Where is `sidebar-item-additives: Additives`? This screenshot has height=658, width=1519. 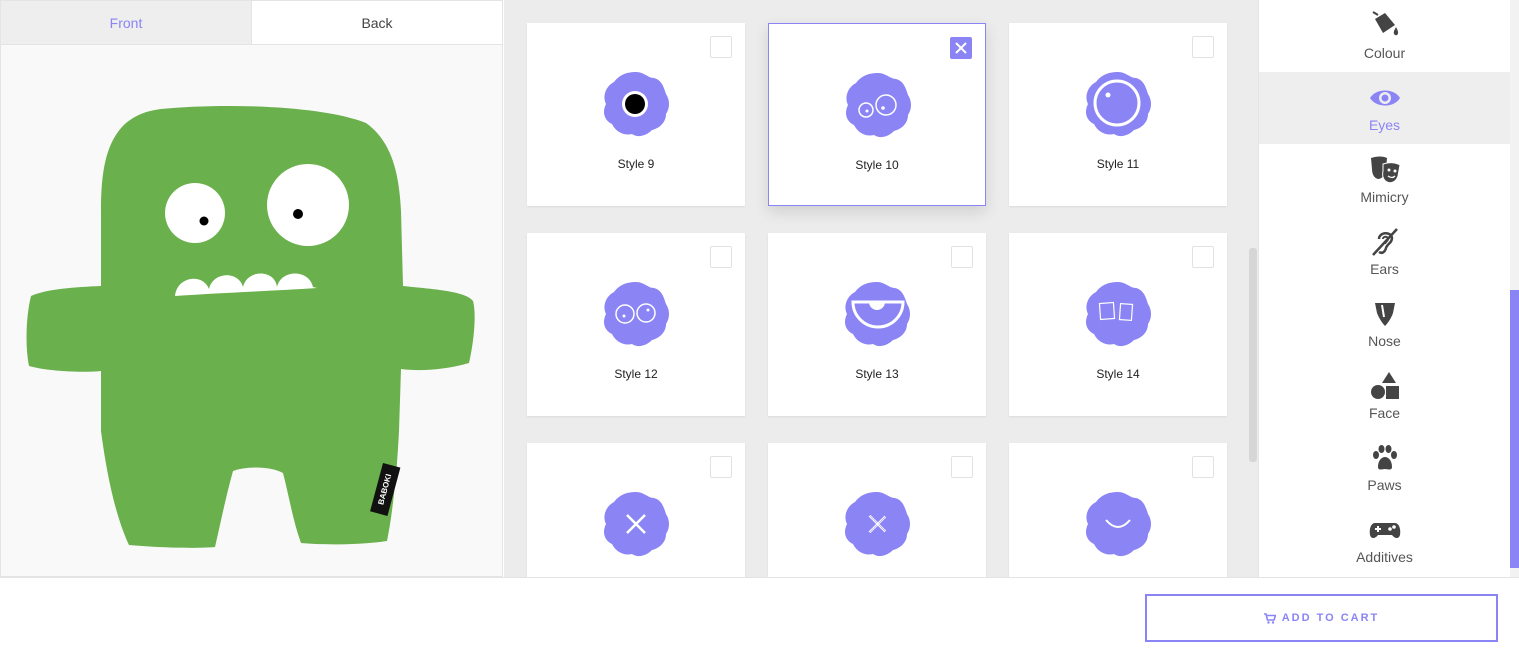 sidebar-item-additives: Additives is located at coordinates (1384, 540).